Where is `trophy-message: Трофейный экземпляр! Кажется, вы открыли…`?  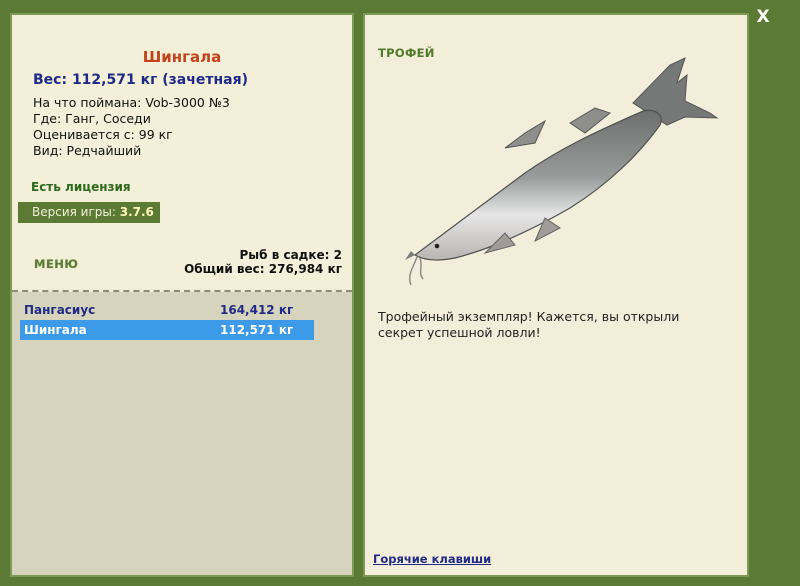
trophy-message: Трофейный экземпляр! Кажется, вы открыли… is located at coordinates (529, 324).